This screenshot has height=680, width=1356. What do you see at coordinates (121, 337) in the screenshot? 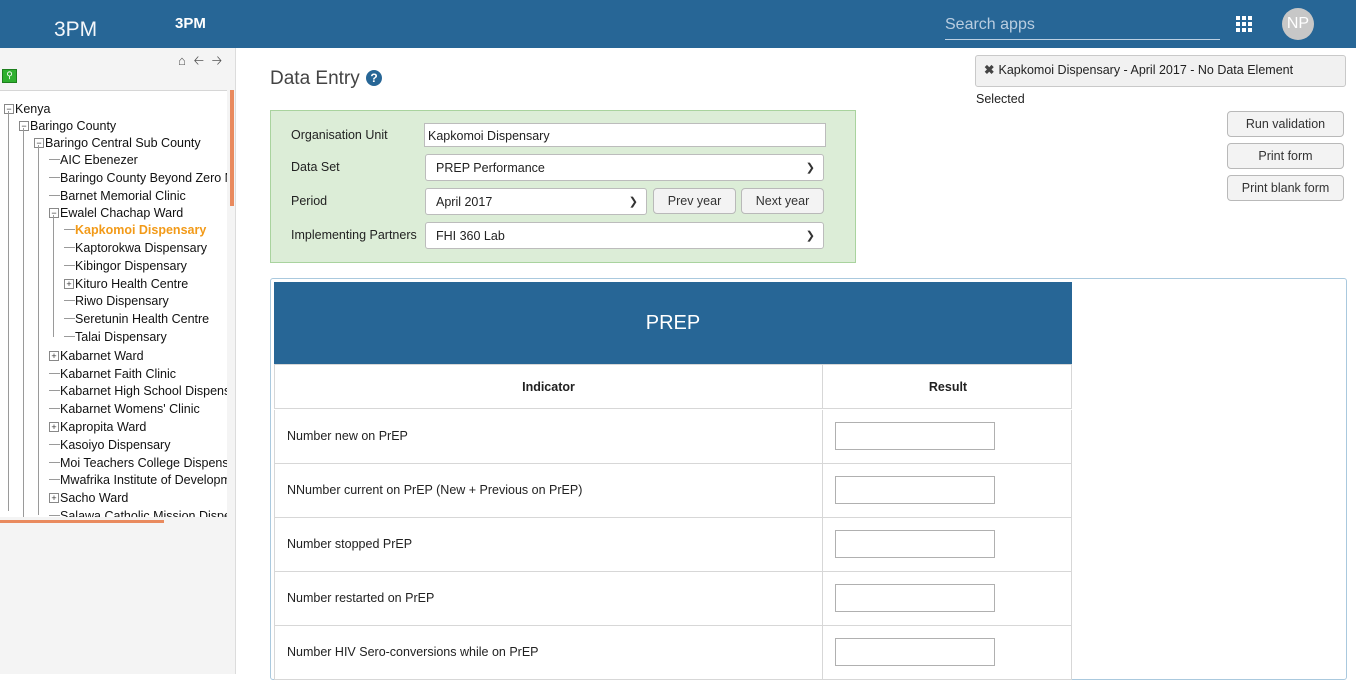
I see `tree-node-label: Talai Dispensary` at bounding box center [121, 337].